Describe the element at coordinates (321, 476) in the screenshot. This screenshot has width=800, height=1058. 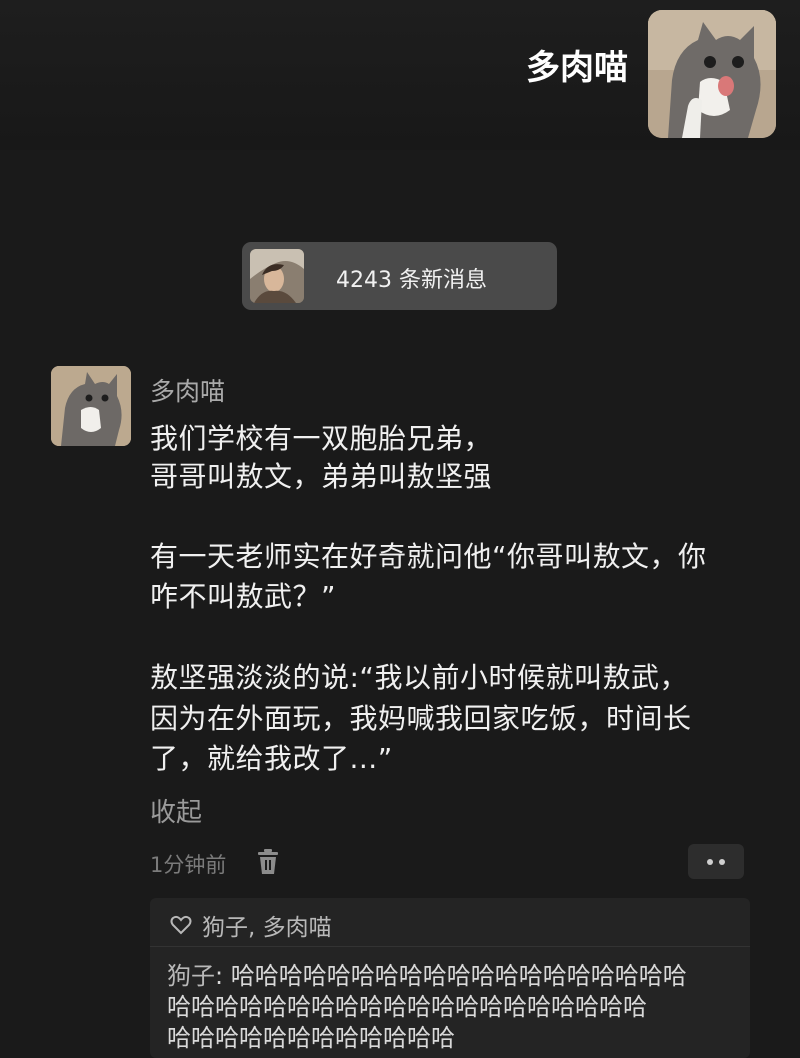
I see `comment-line: 哥哥叫敖文，弟弟叫敖坚强` at that location.